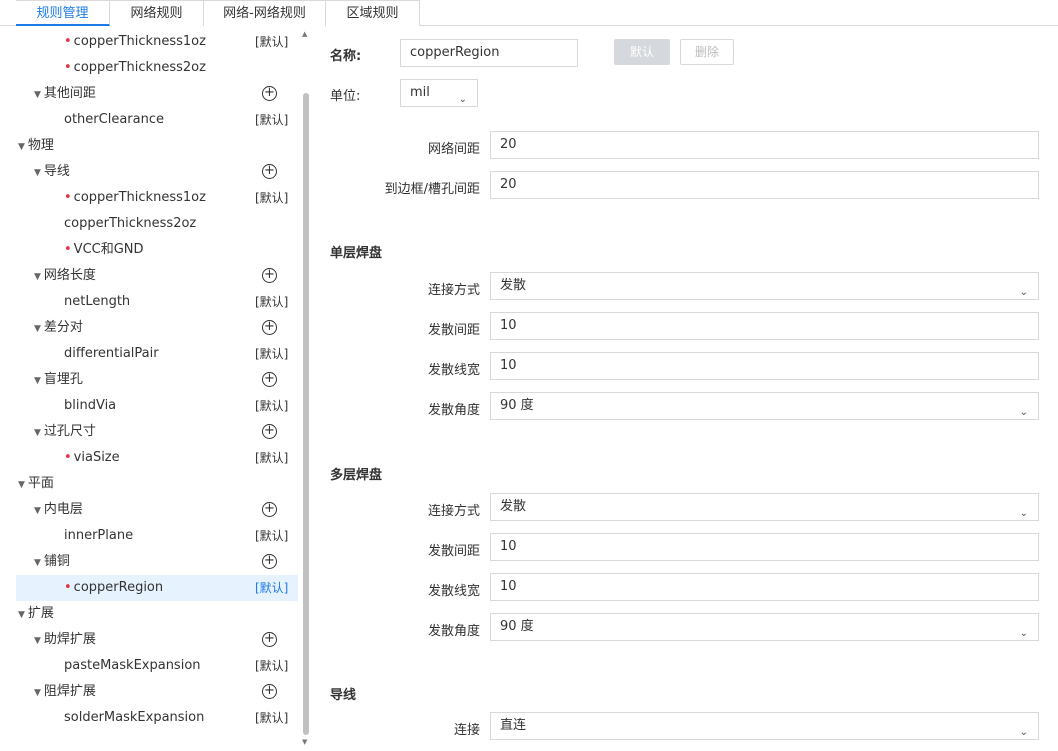 The height and width of the screenshot is (751, 1058). I want to click on tree-item-label: VCC和GND, so click(108, 249).